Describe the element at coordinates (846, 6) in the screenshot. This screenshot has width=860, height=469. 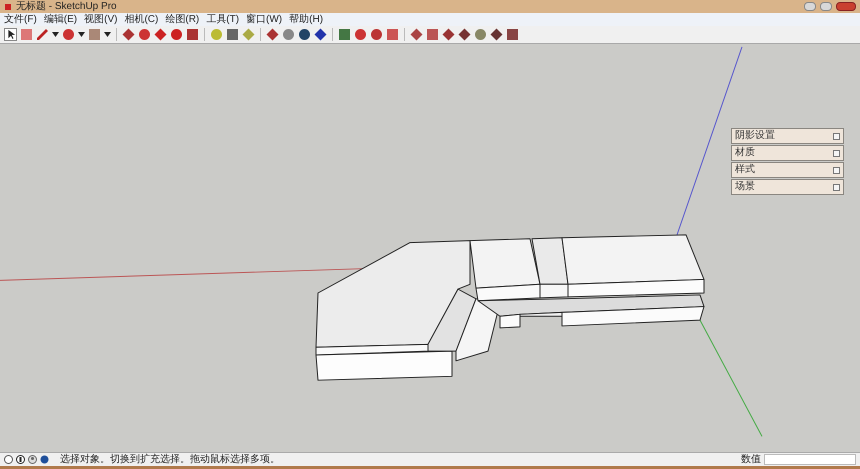
I see `close-button` at that location.